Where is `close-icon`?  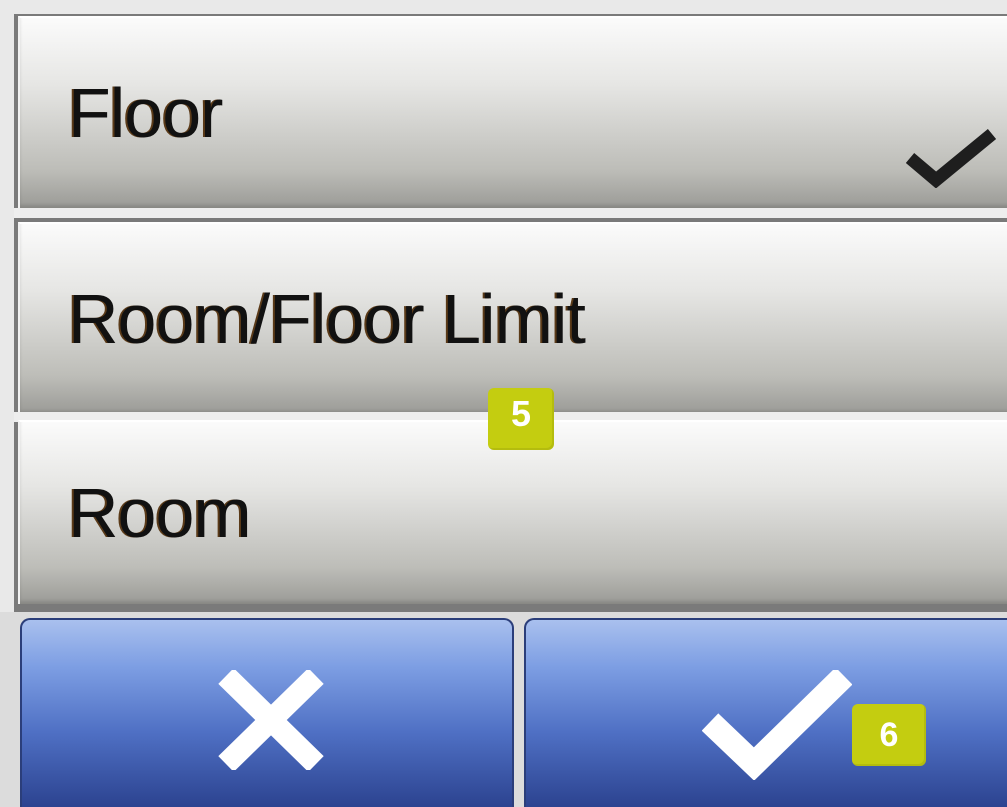 close-icon is located at coordinates (271, 720).